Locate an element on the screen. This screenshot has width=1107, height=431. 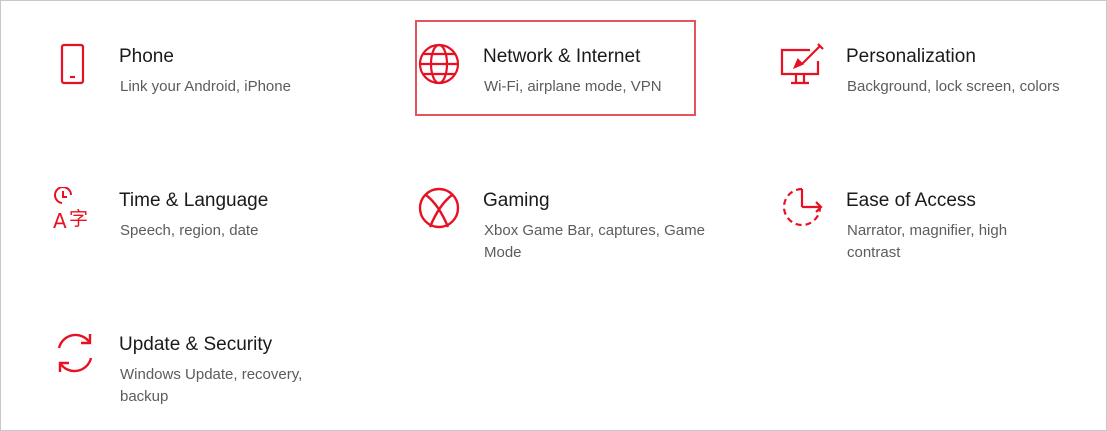
tile-title: Personalization is located at coordinates (911, 56).